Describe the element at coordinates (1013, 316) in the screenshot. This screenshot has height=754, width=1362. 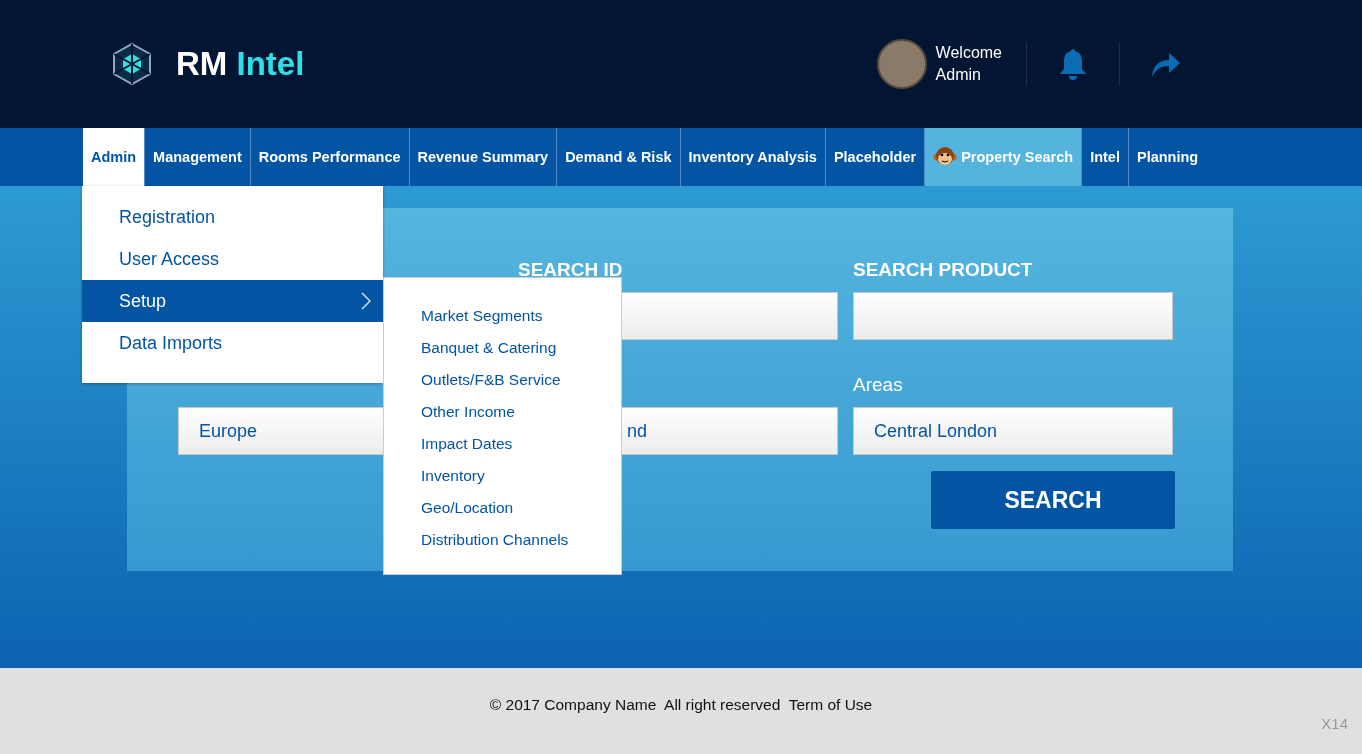
I see `input-field` at that location.